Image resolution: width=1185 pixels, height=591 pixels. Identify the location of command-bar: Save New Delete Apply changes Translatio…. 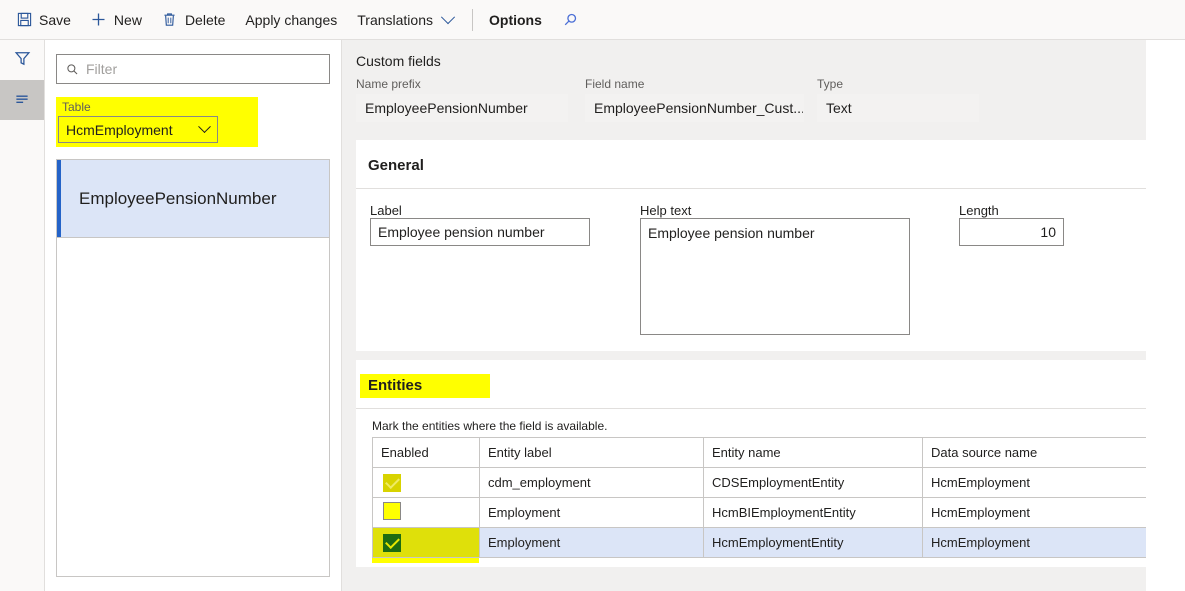
(592, 20).